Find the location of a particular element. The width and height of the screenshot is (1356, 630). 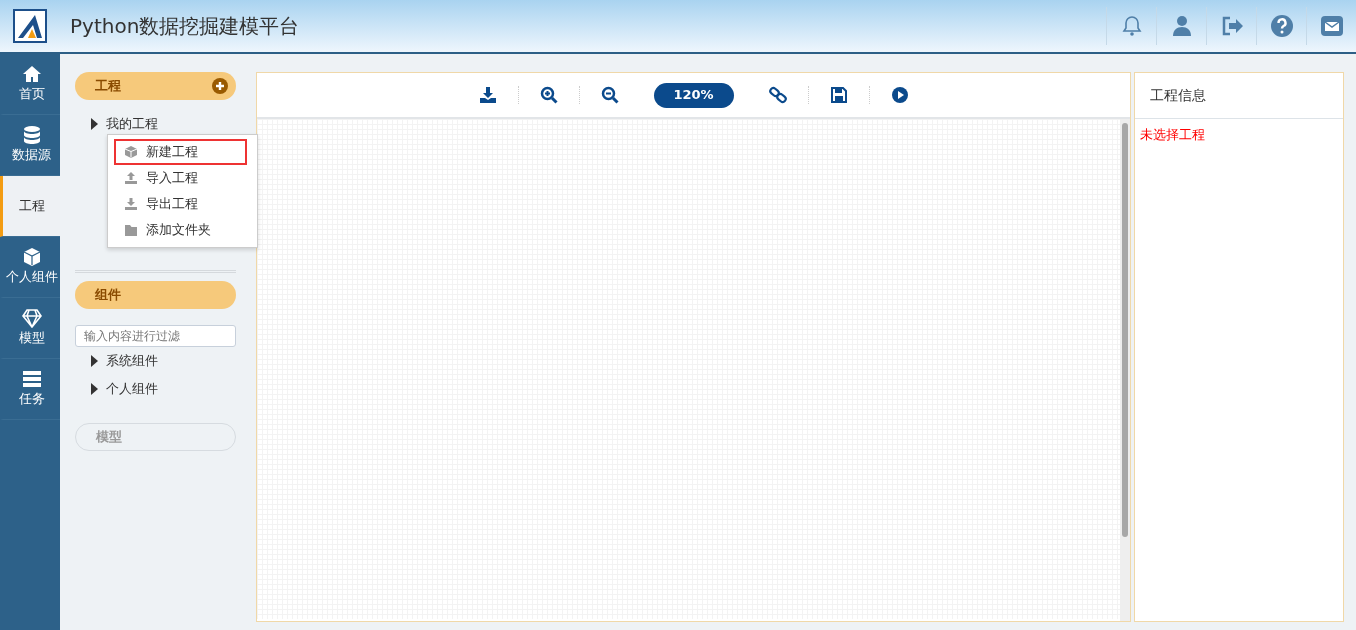

nav-item: 任务 is located at coordinates (30, 389).